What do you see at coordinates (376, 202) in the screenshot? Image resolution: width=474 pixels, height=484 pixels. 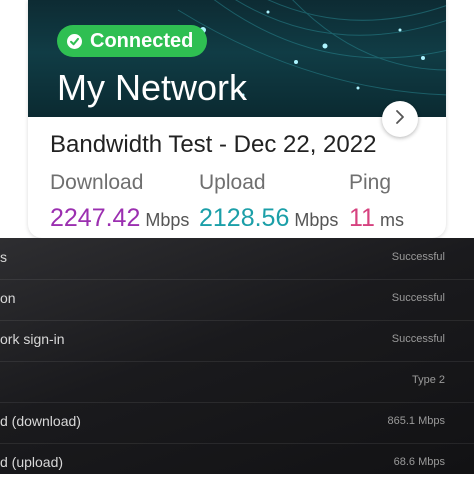 I see `ping-stat: Ping 11 ms` at bounding box center [376, 202].